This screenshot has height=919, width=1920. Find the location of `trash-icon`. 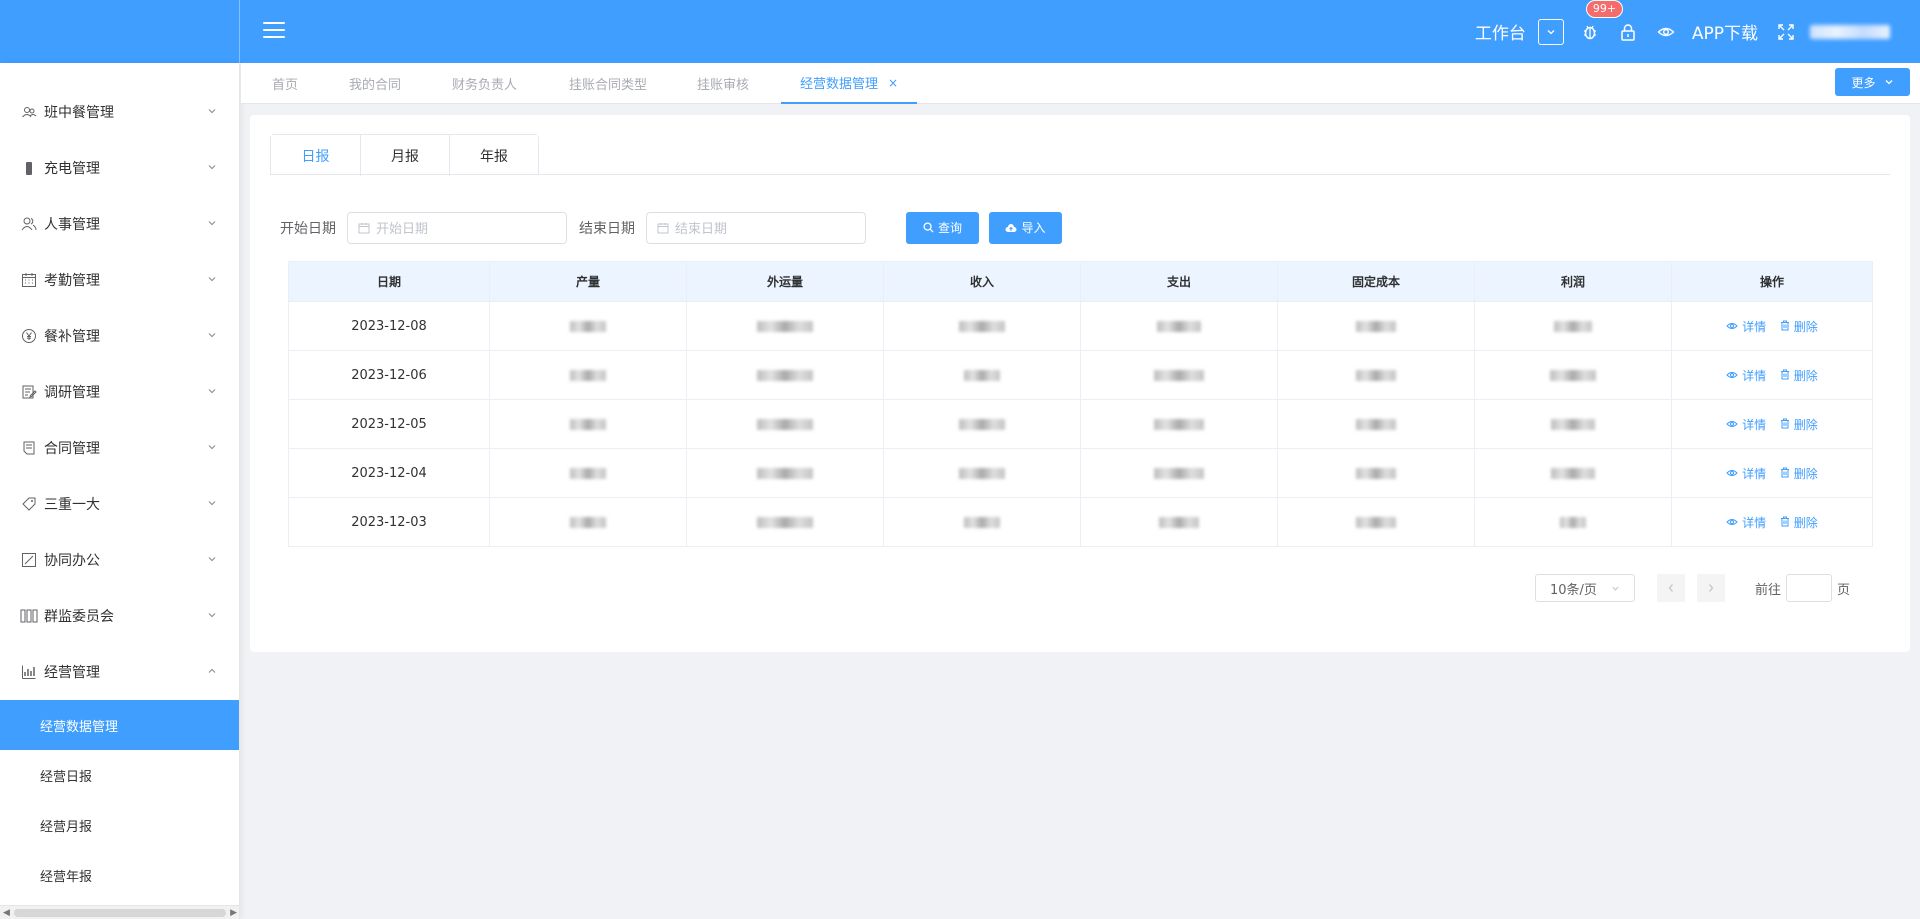

trash-icon is located at coordinates (1784, 374).